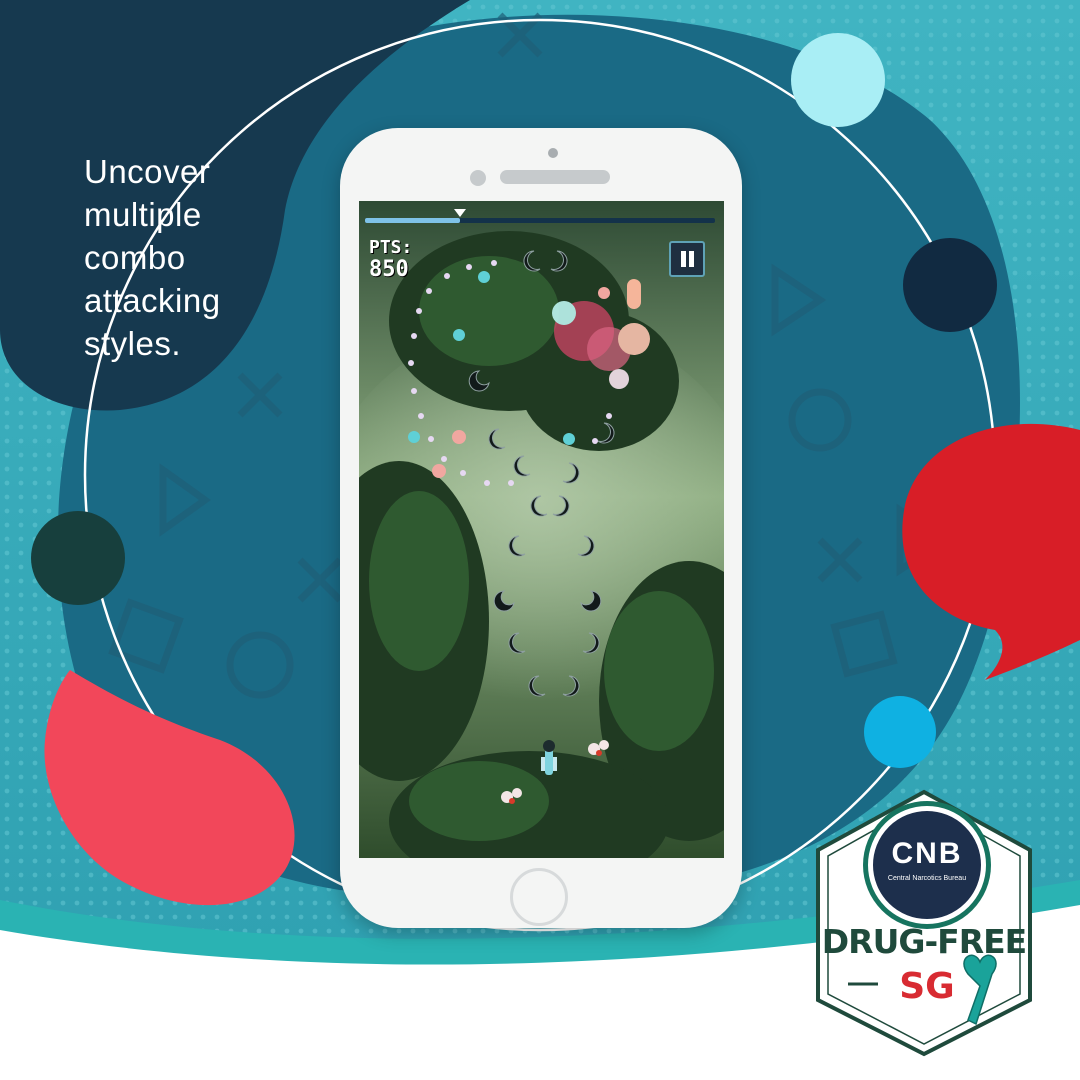 This screenshot has width=1080, height=1080. I want to click on cnb-title: CNB, so click(927, 853).